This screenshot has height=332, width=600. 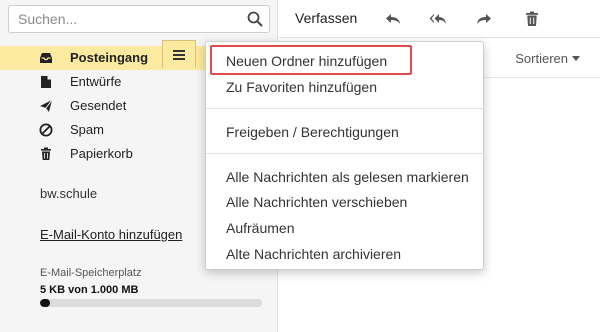 I want to click on hamburger-icon, so click(x=179, y=54).